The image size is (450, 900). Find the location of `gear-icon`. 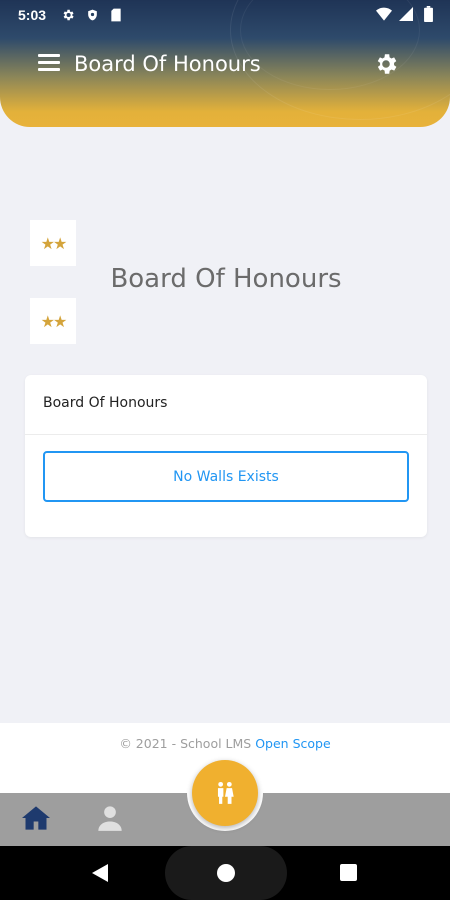

gear-icon is located at coordinates (386, 64).